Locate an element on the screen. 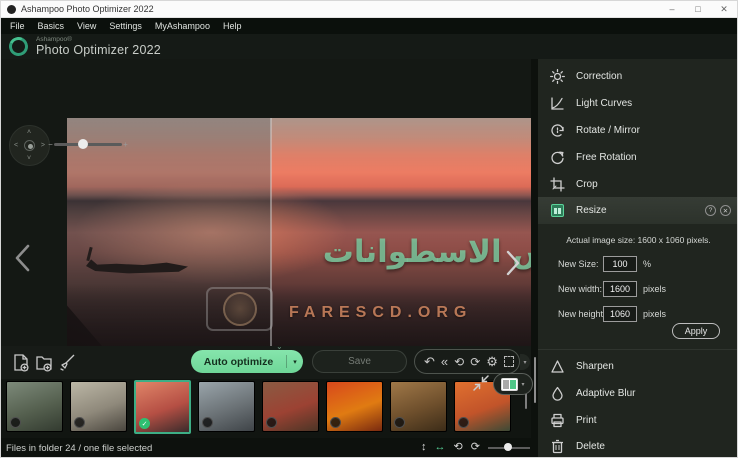  rotate-right-icon: ⟳ is located at coordinates (475, 447).